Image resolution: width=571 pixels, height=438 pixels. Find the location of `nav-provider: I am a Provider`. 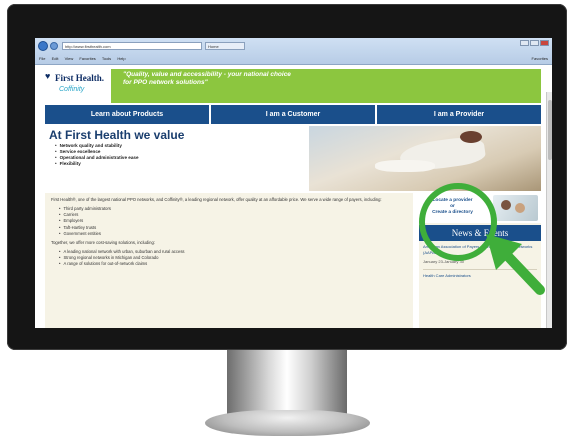

nav-provider: I am a Provider is located at coordinates (459, 114).